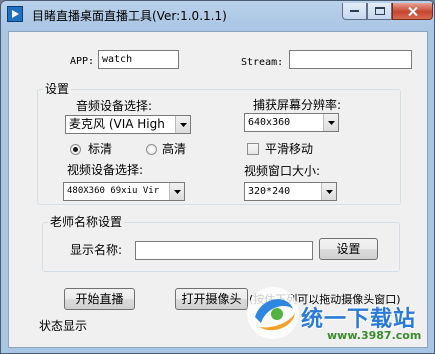 Image resolution: width=435 pixels, height=354 pixels. What do you see at coordinates (297, 105) in the screenshot?
I see `capture-resolution-label: 捕获屏幕分辨率:` at bounding box center [297, 105].